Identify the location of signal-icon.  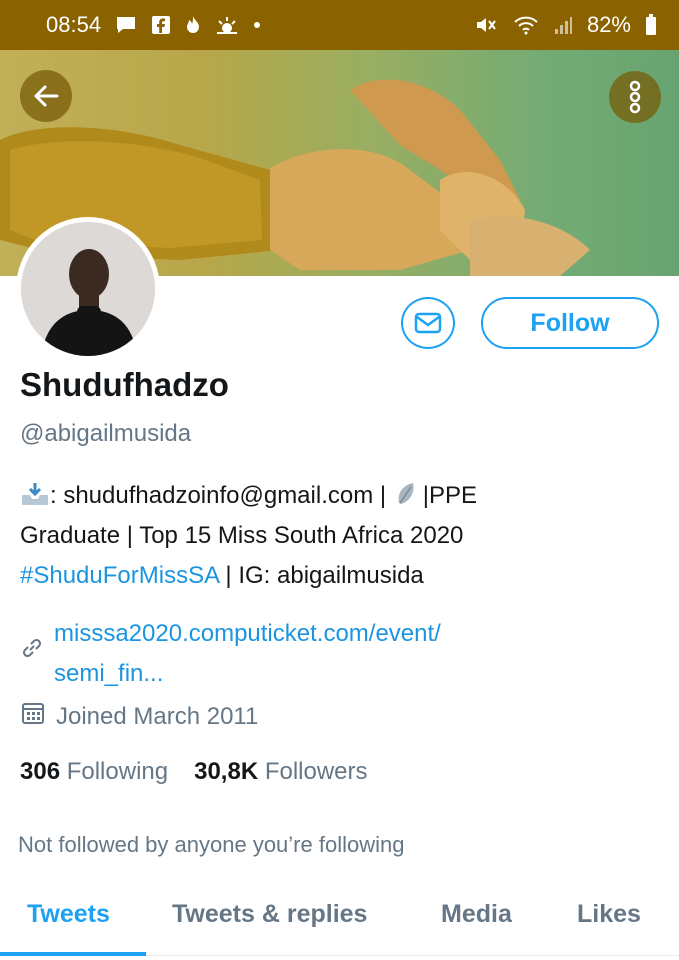
(563, 25).